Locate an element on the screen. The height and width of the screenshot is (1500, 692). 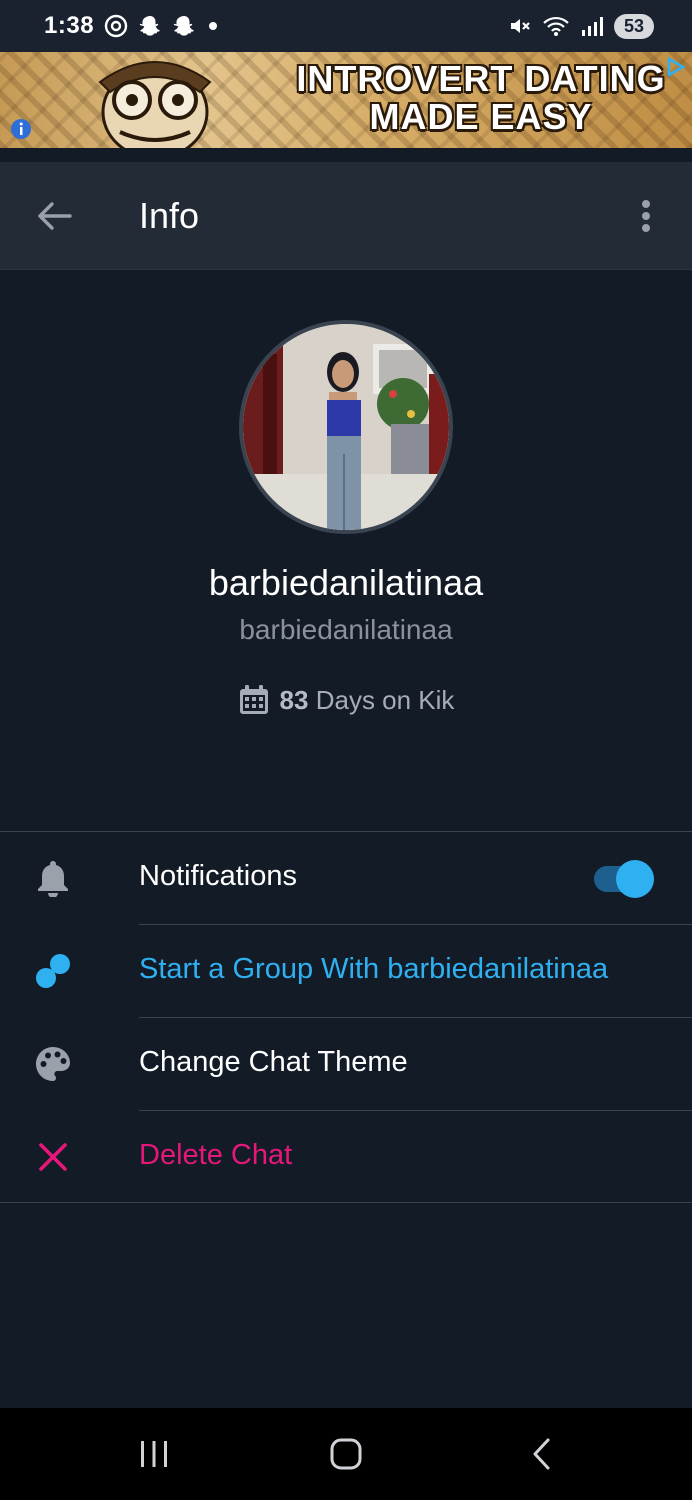
change-theme-label: Change Chat Theme is located at coordinates (273, 1062).